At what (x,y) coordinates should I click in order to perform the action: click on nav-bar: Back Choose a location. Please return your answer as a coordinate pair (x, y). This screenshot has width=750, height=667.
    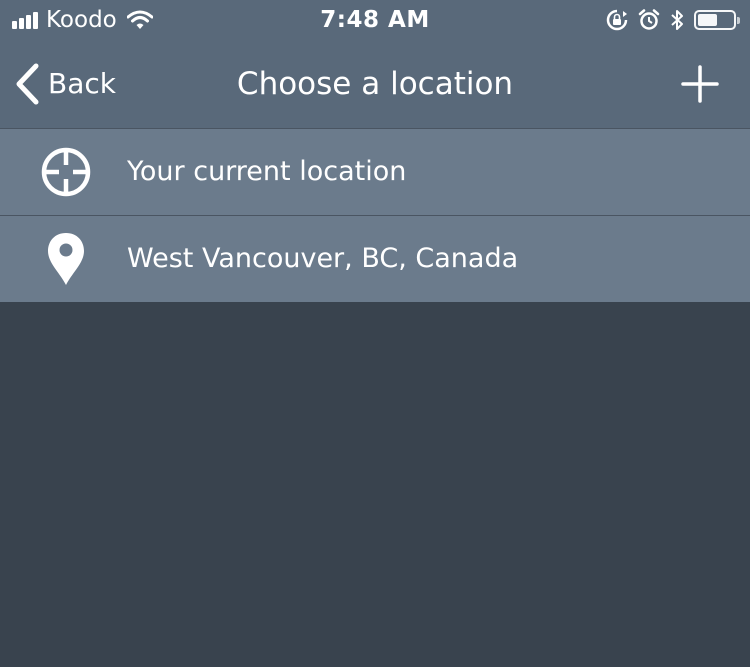
    Looking at the image, I should click on (375, 84).